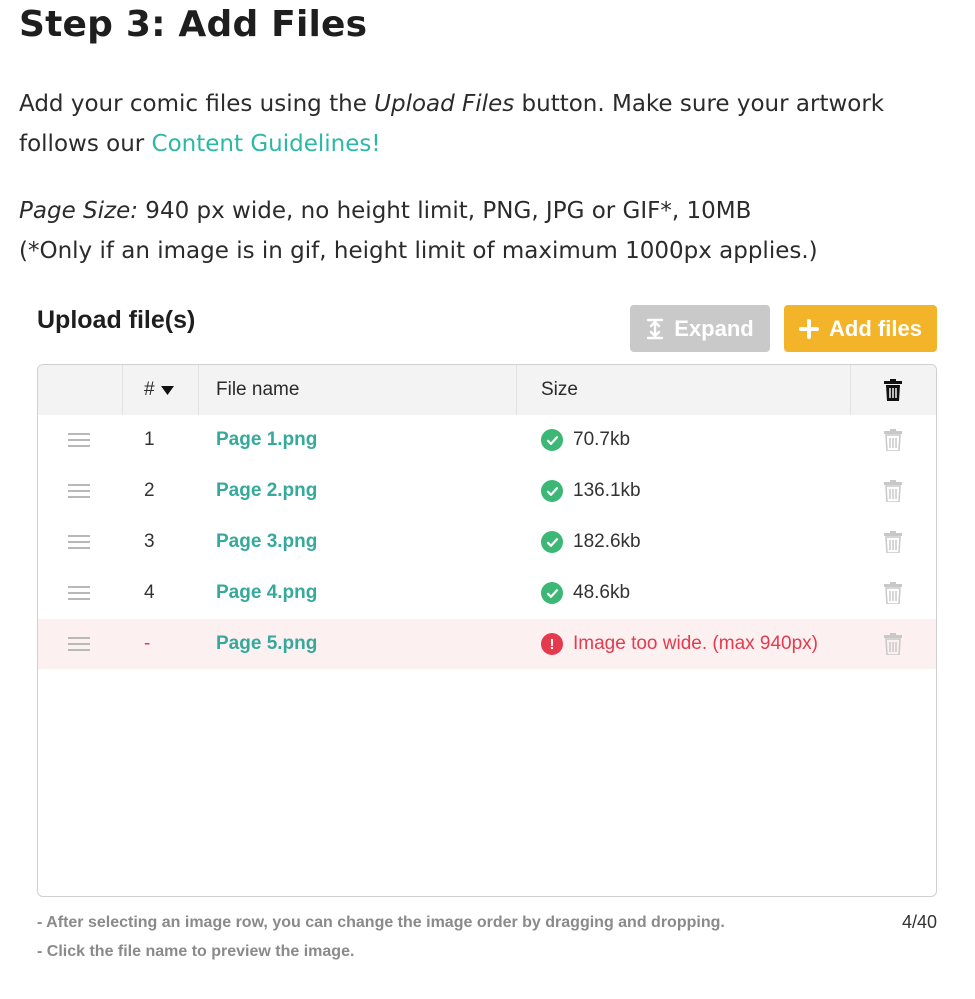 The width and height of the screenshot is (975, 999). What do you see at coordinates (552, 644) in the screenshot?
I see `exclamation-circle-icon: !` at bounding box center [552, 644].